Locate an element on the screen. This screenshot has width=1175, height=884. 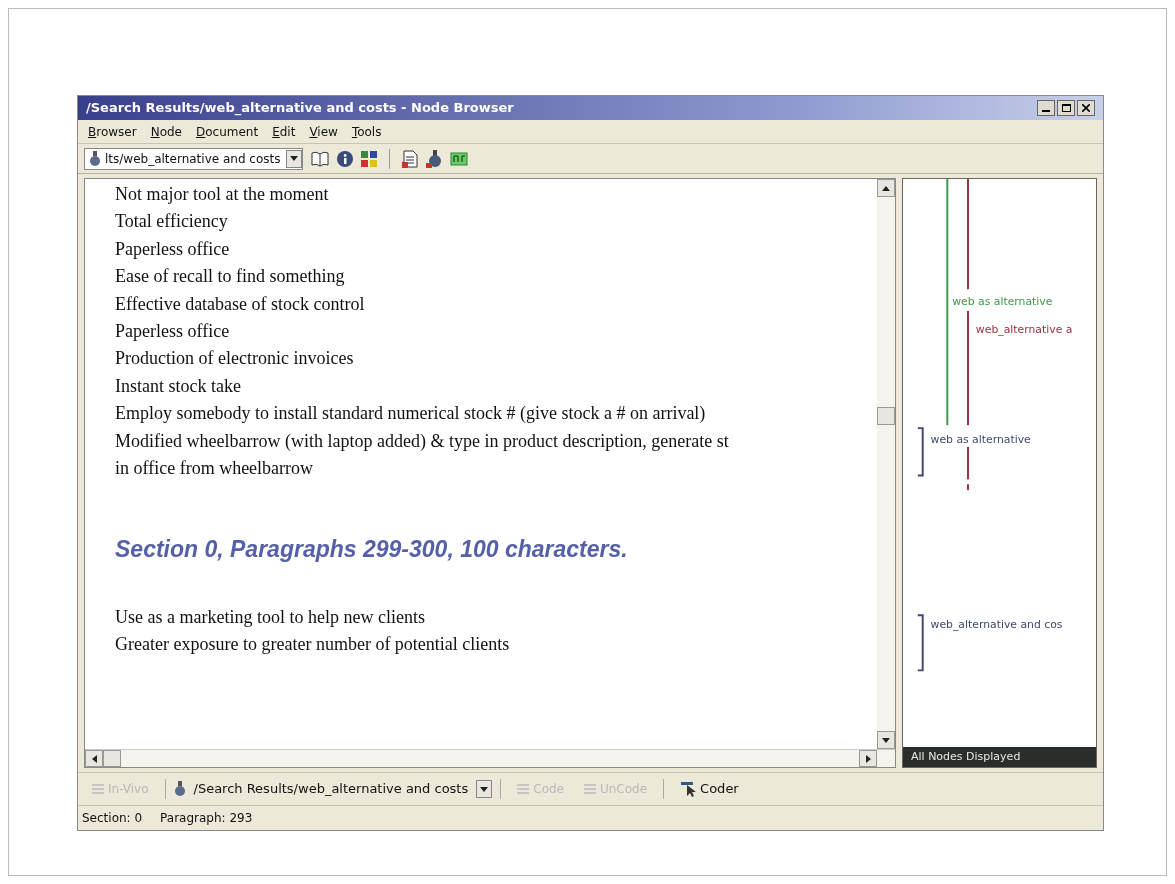
document-line: Production of electronic invoices is located at coordinates (235, 359).